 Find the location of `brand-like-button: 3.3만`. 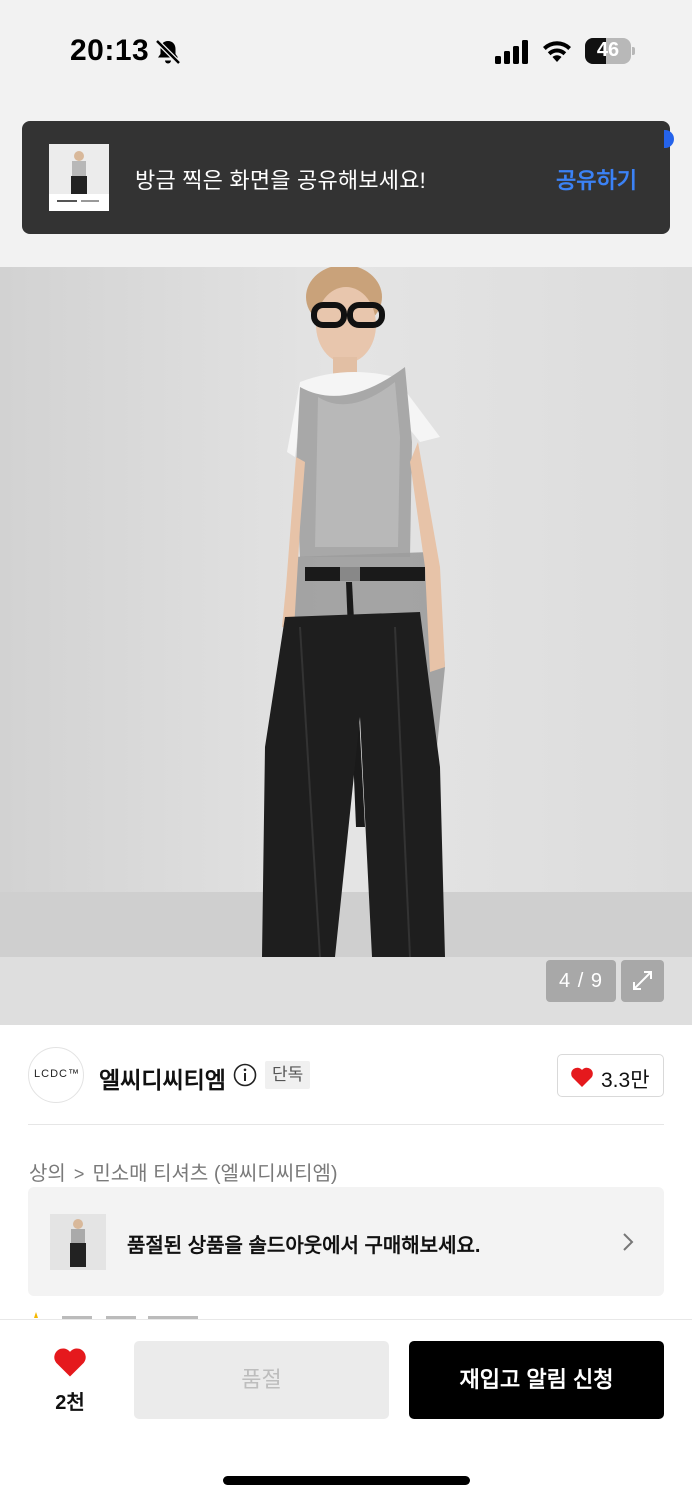

brand-like-button: 3.3만 is located at coordinates (610, 1075).